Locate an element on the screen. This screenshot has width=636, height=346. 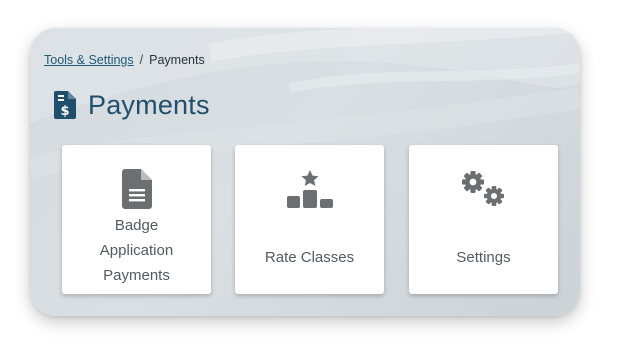
breadcrumb-link-tools-settings: Tools & Settings is located at coordinates (89, 60).